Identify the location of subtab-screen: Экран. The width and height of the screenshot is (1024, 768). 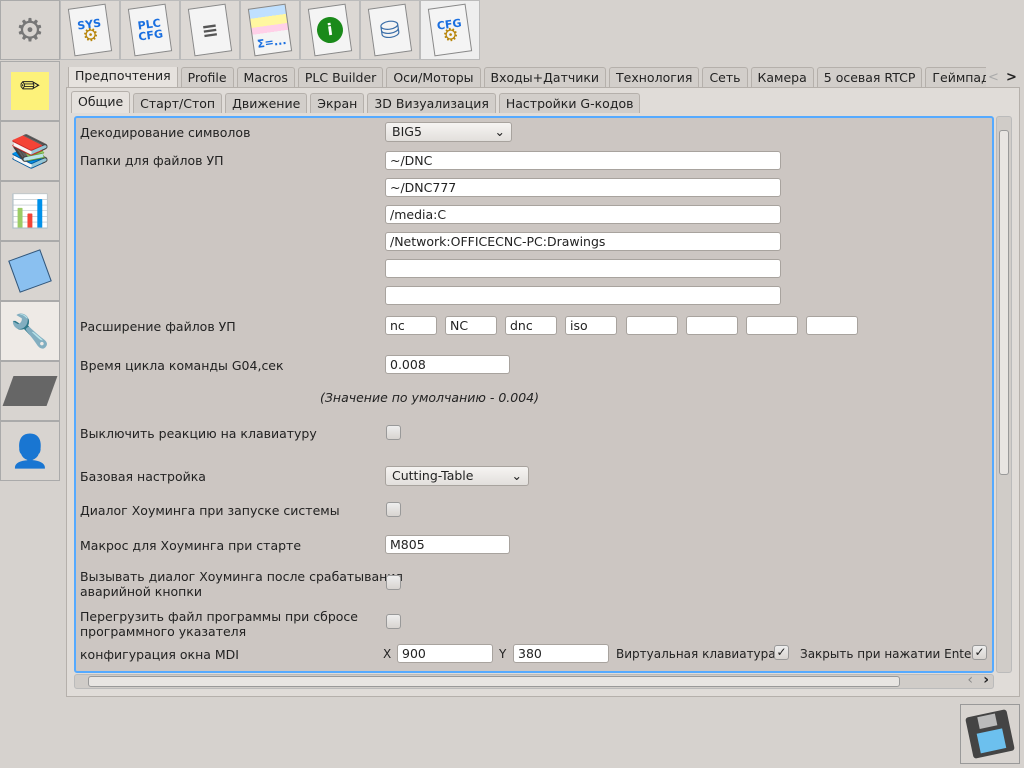
(337, 103).